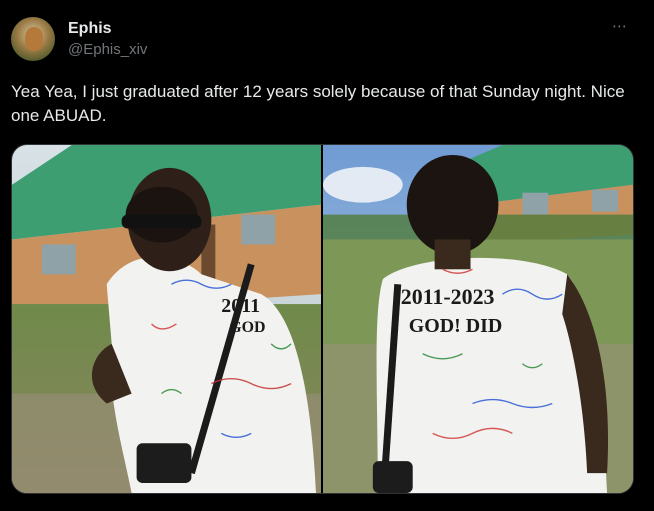 This screenshot has height=511, width=654. I want to click on author-avatar, so click(33, 39).